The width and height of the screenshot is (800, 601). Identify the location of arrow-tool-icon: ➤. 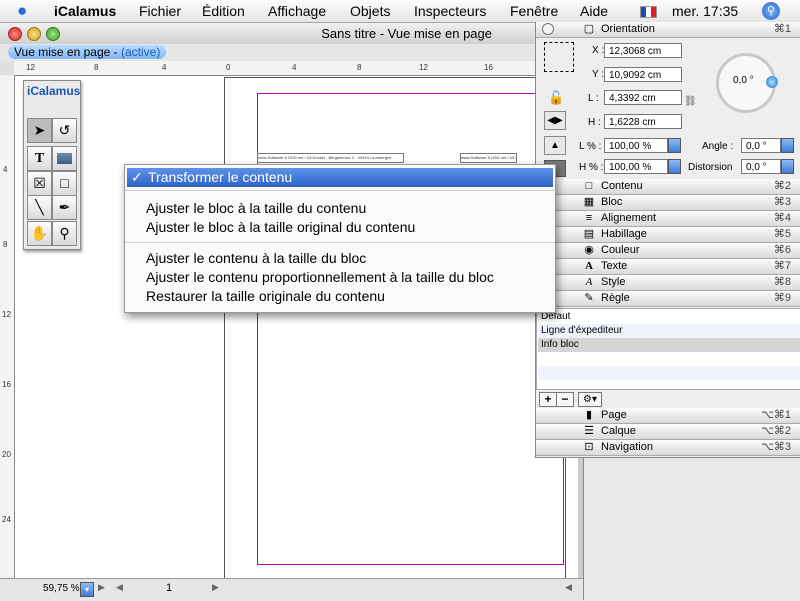
(39, 130).